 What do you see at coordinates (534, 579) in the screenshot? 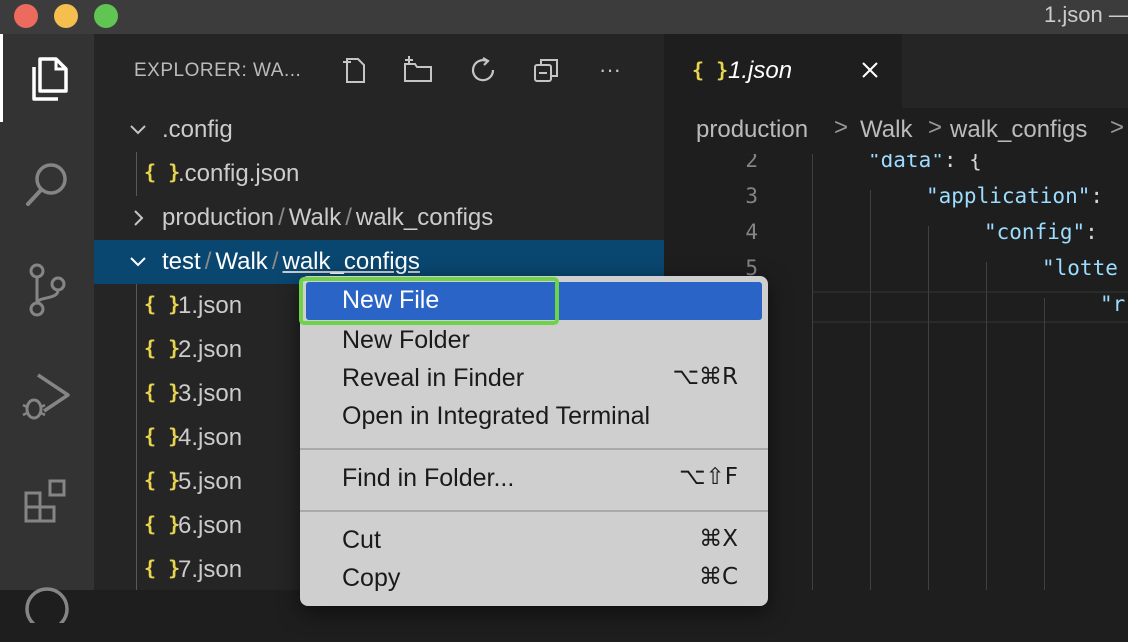
I see `menu-item-copy: Copy ⌘C` at bounding box center [534, 579].